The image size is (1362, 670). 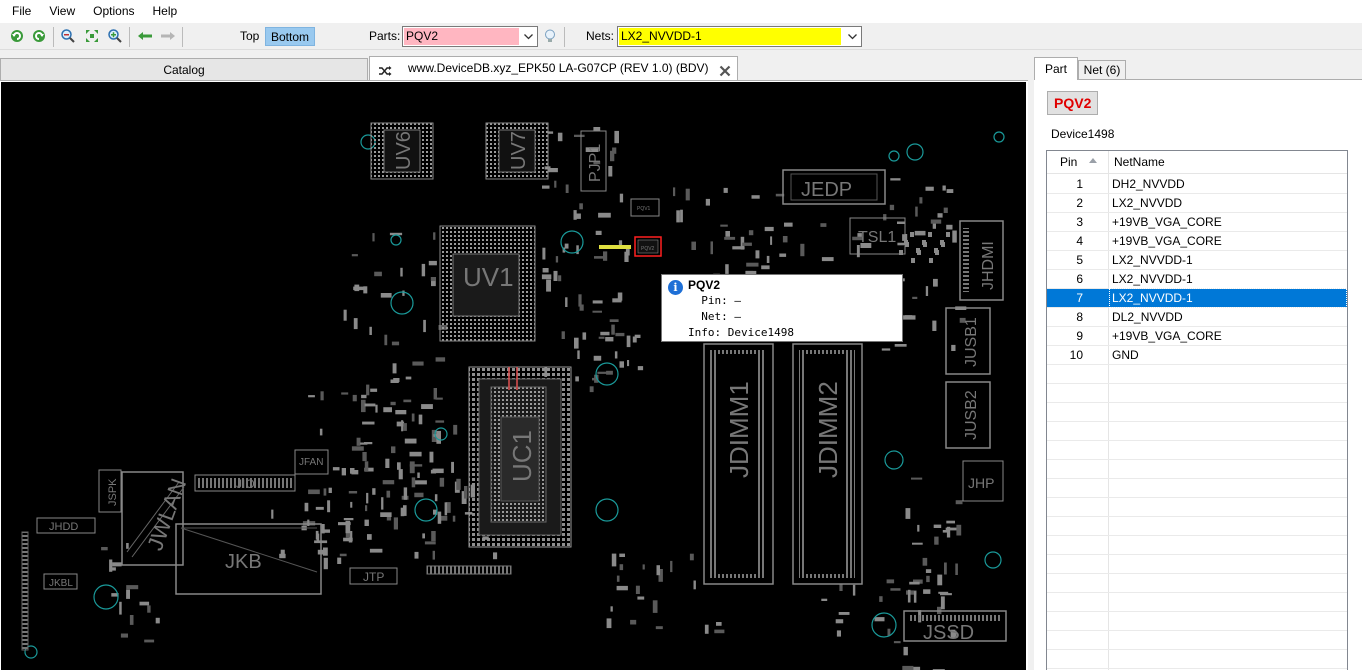 I want to click on zoom-out-icon, so click(x=68, y=36).